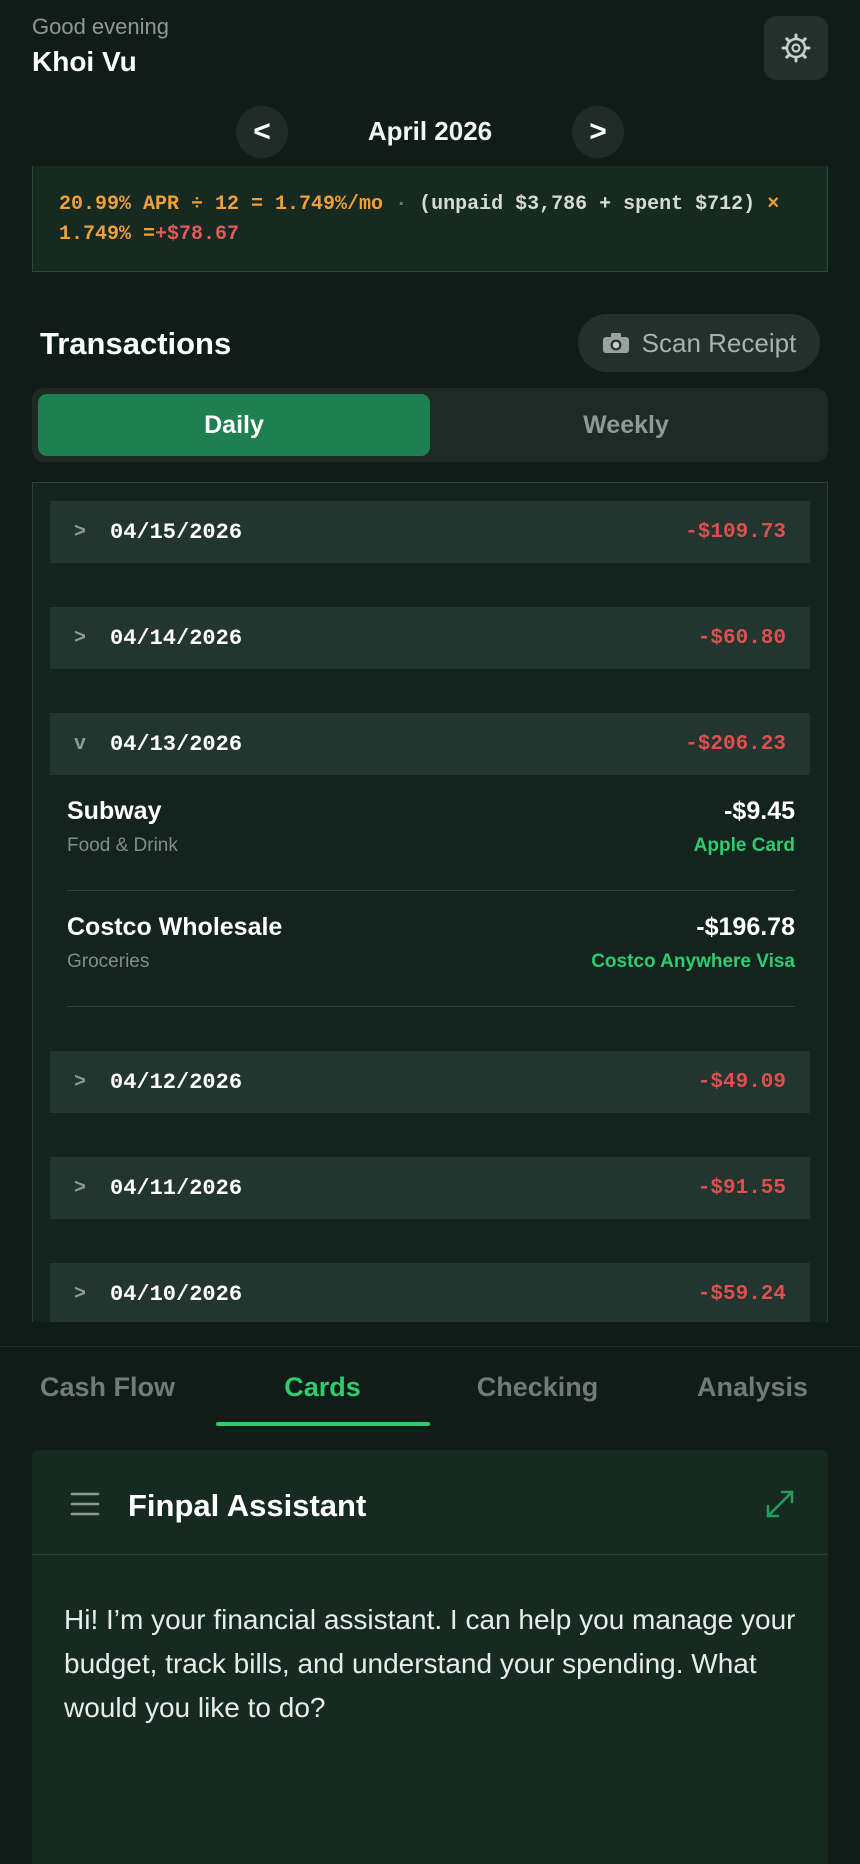  I want to click on camera-icon, so click(615, 343).